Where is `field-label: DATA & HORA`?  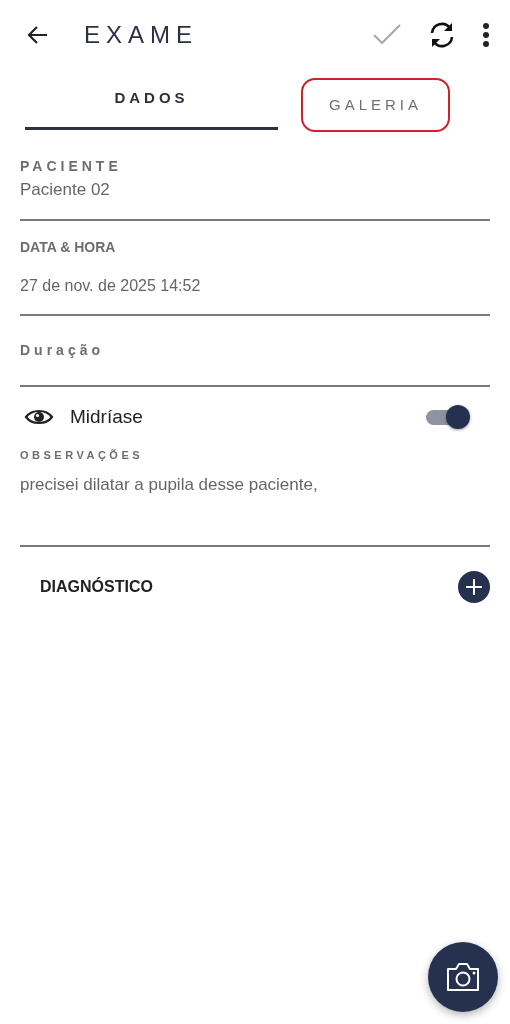
field-label: DATA & HORA is located at coordinates (68, 247).